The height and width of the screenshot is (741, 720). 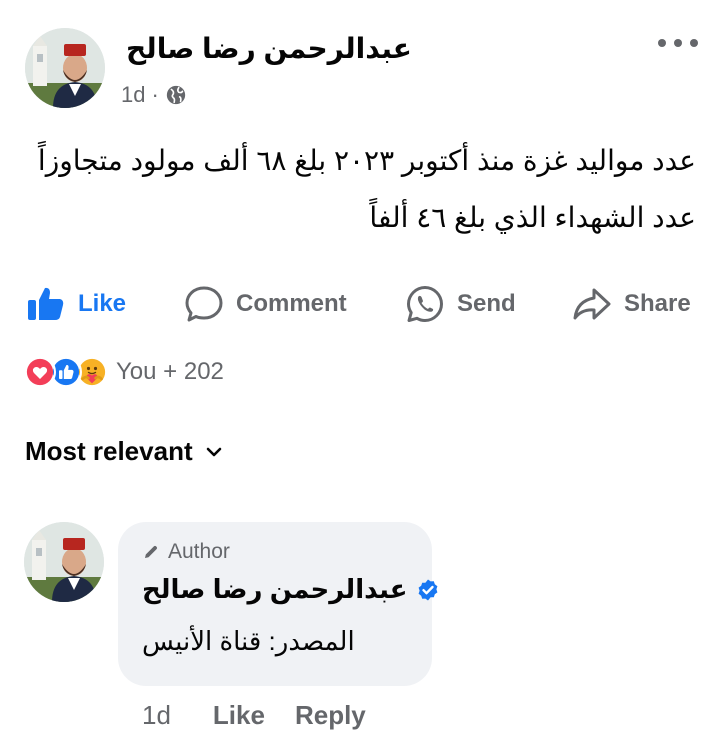 I want to click on sort-label: Most relevant, so click(x=109, y=451).